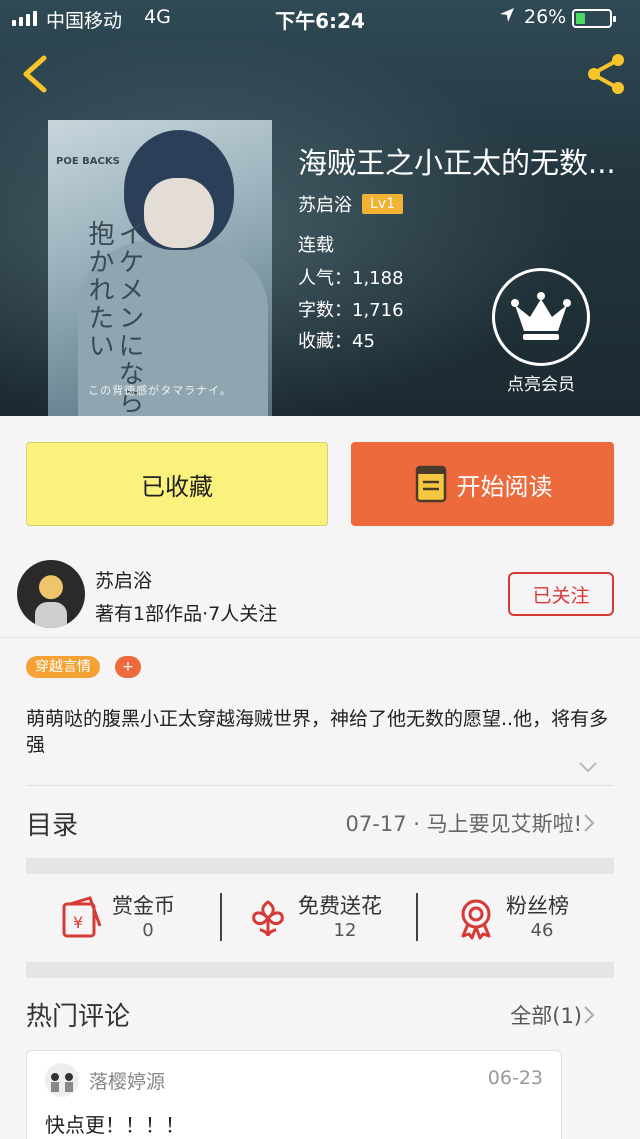 The height and width of the screenshot is (1139, 640). What do you see at coordinates (160, 268) in the screenshot?
I see `book-cover: POE BACKS イケメンになら抱かれたい この背徳感がタマラナイ。` at bounding box center [160, 268].